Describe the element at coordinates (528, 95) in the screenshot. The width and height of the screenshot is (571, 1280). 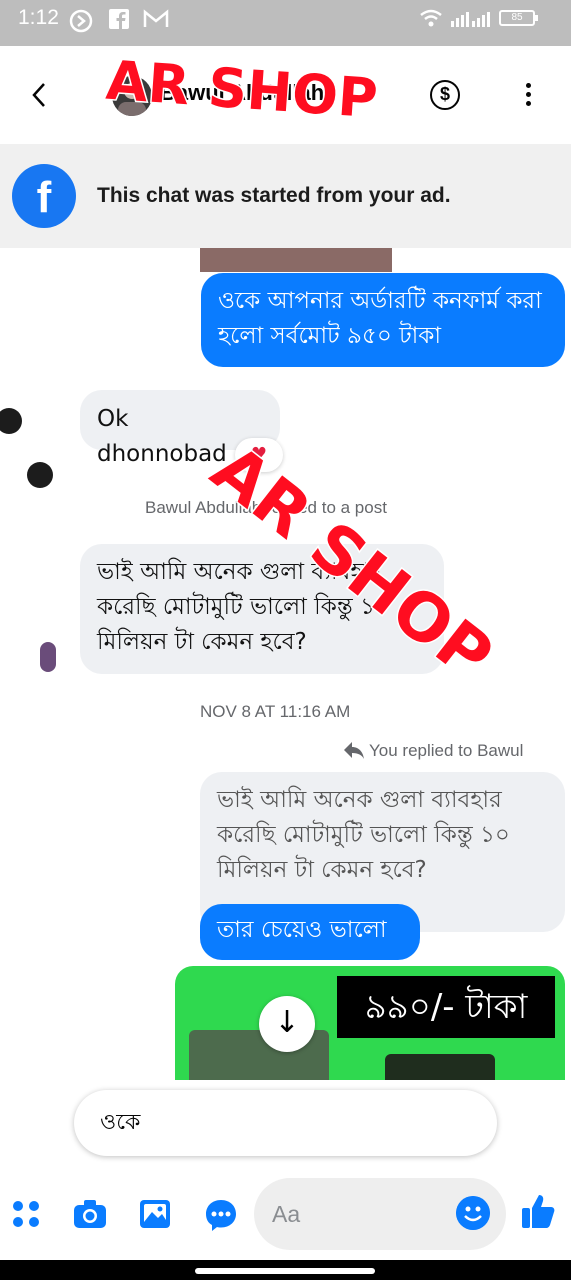
I see `more-vert-icon` at that location.